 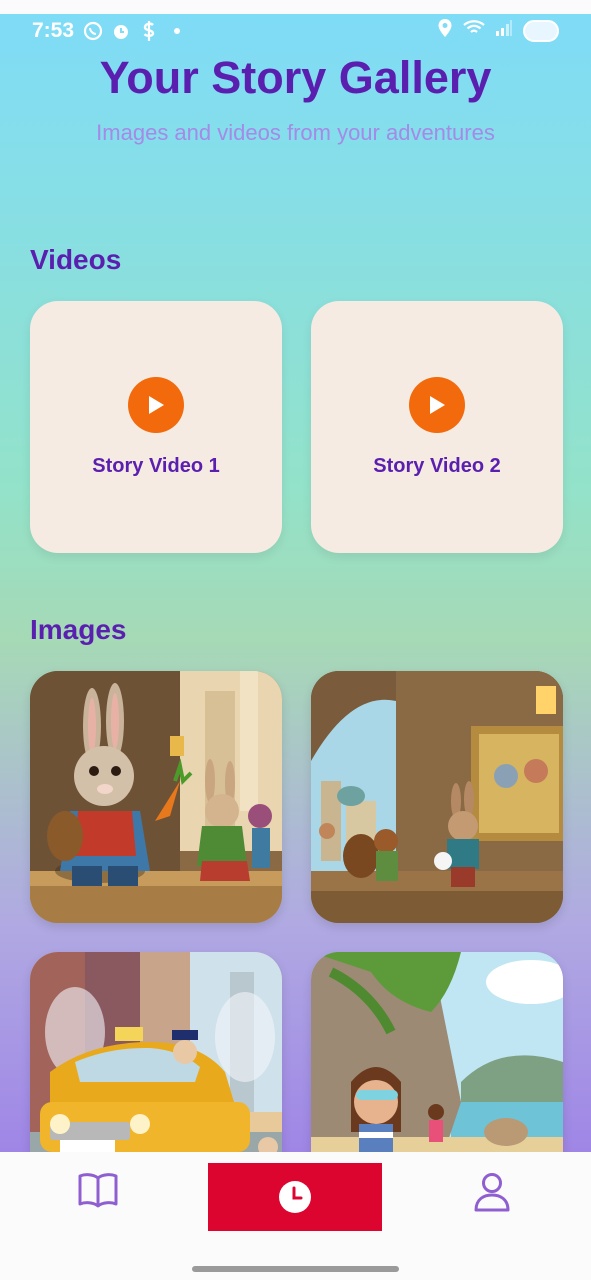 What do you see at coordinates (541, 31) in the screenshot?
I see `battery-icon` at bounding box center [541, 31].